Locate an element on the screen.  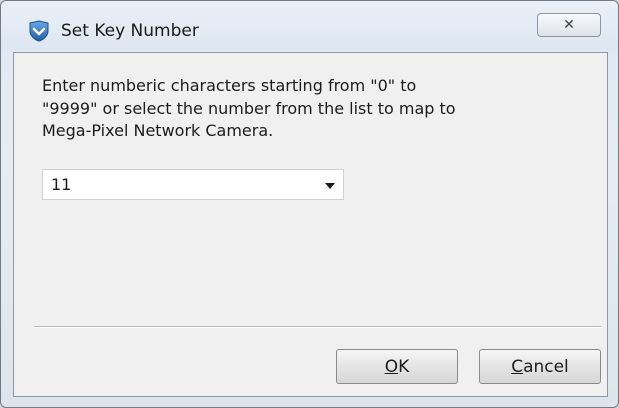
key-number-combobox: 11 is located at coordinates (193, 184).